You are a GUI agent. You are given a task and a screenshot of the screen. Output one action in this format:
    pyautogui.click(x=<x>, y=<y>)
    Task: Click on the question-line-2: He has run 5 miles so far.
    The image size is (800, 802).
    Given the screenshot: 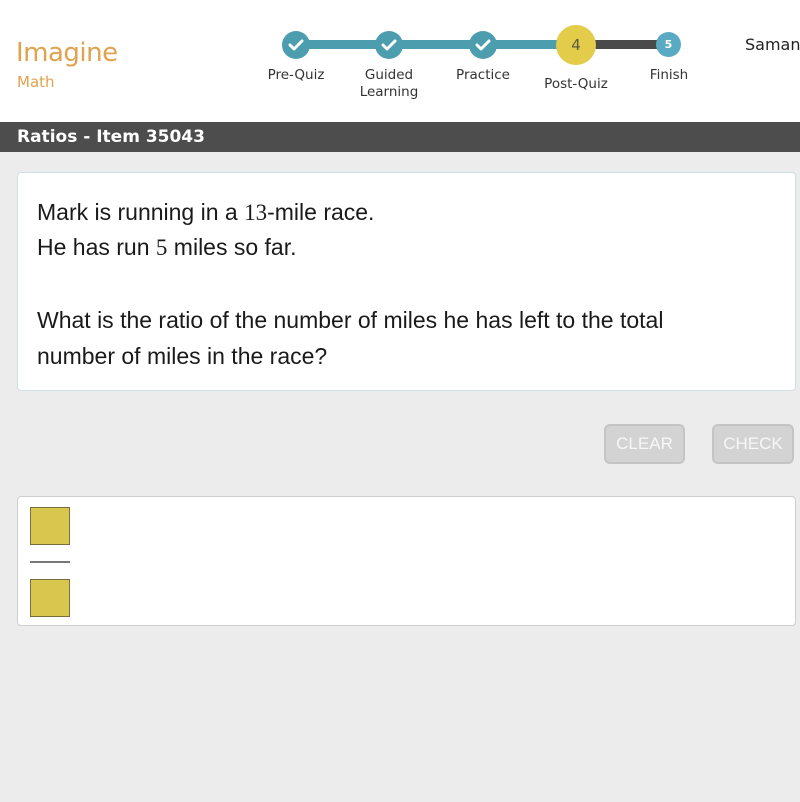 What is the action you would take?
    pyautogui.click(x=167, y=247)
    